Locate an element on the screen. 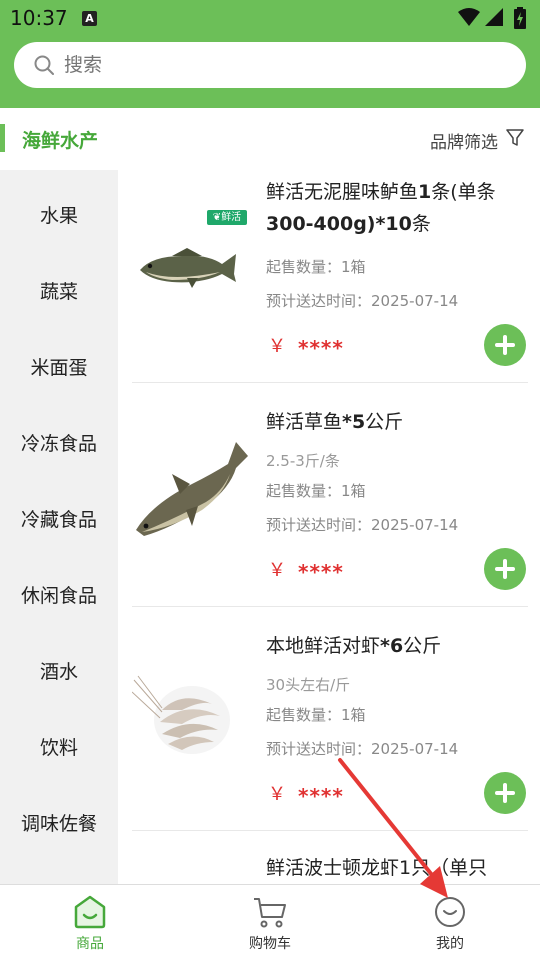 The width and height of the screenshot is (540, 960). notification-icon: A is located at coordinates (89, 18).